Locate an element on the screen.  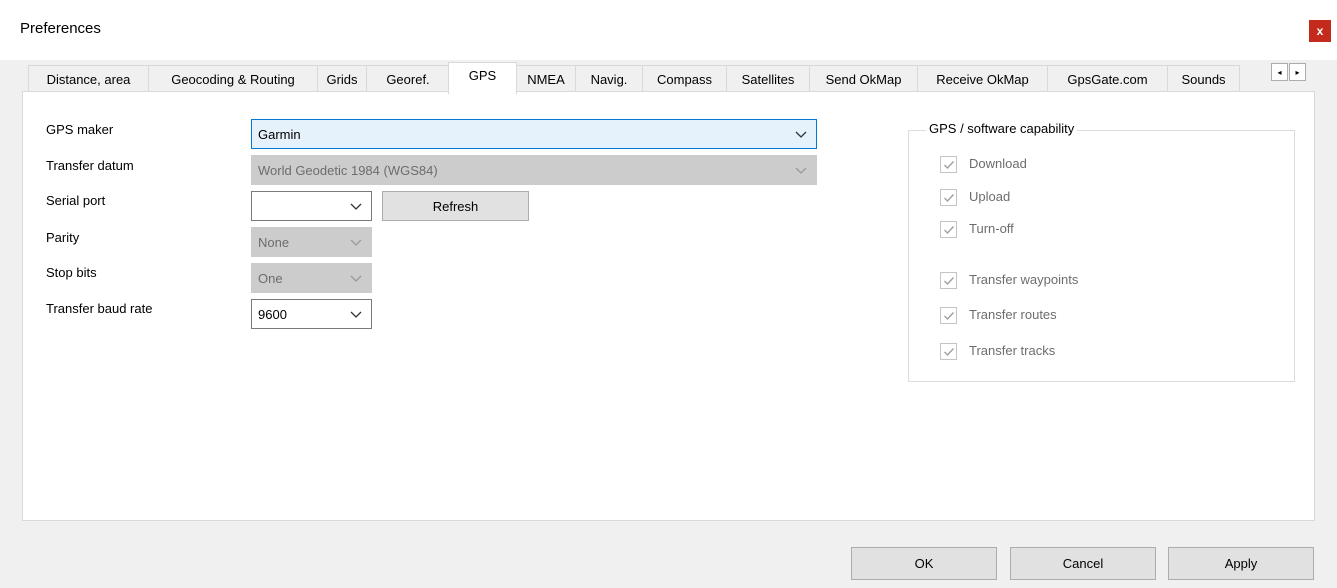
capability-group-title: GPS / software capability is located at coordinates (1002, 128).